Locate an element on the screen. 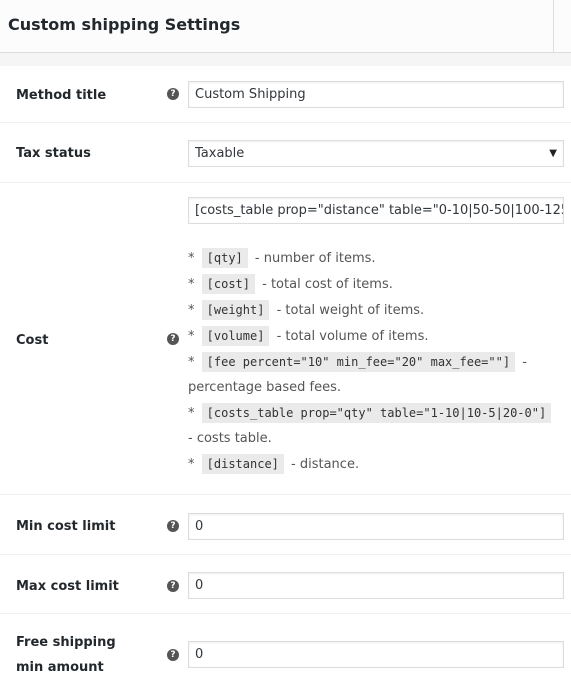 The width and height of the screenshot is (571, 683). shortcode: [weight] is located at coordinates (235, 310).